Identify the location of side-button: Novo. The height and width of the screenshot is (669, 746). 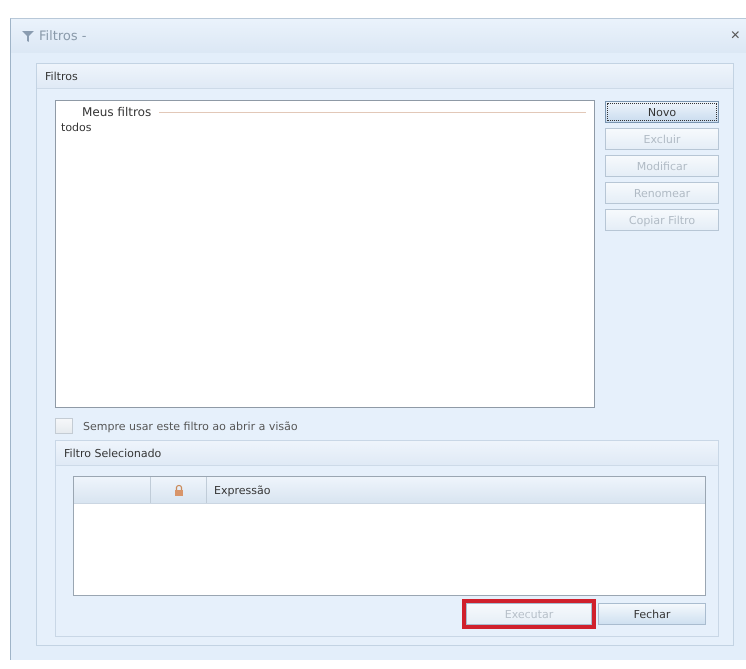
(662, 112).